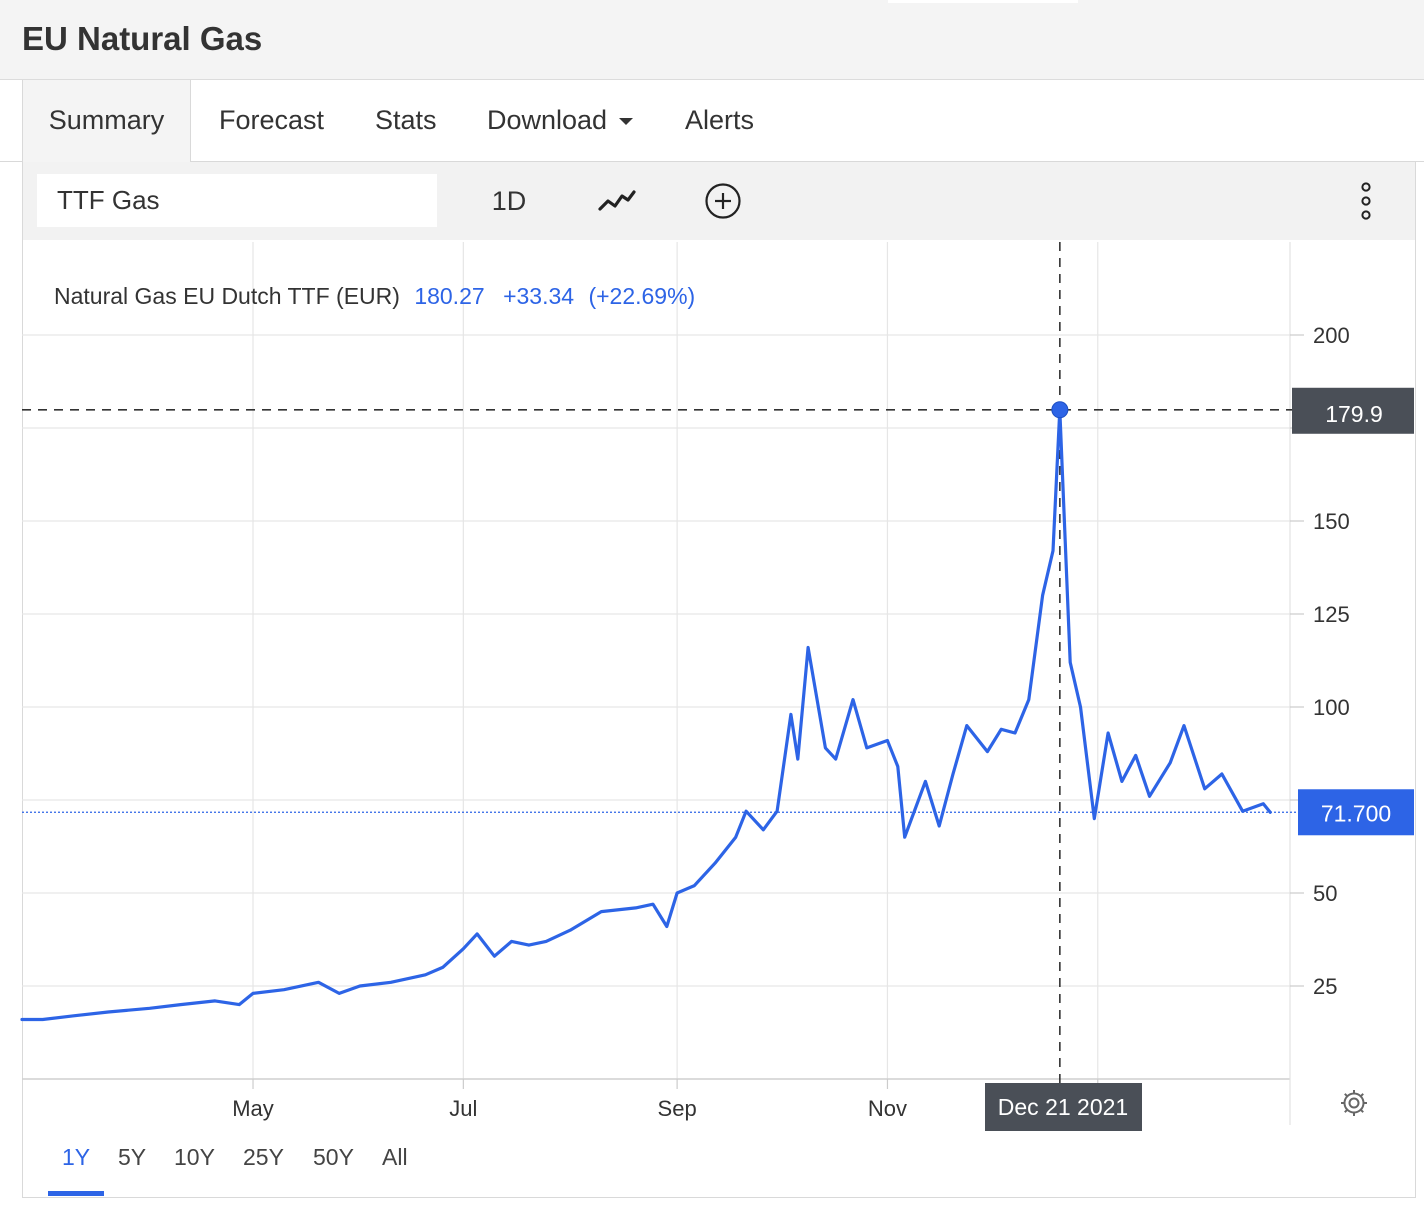 This screenshot has height=1207, width=1424. Describe the element at coordinates (1060, 410) in the screenshot. I see `crosshair-point` at that location.